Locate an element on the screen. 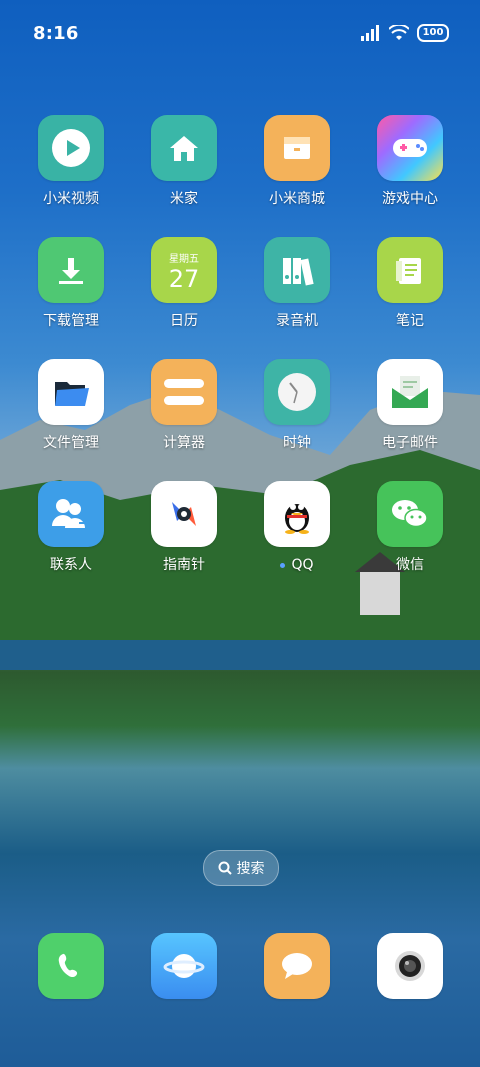 This screenshot has width=480, height=1067. signal-icon is located at coordinates (370, 33).